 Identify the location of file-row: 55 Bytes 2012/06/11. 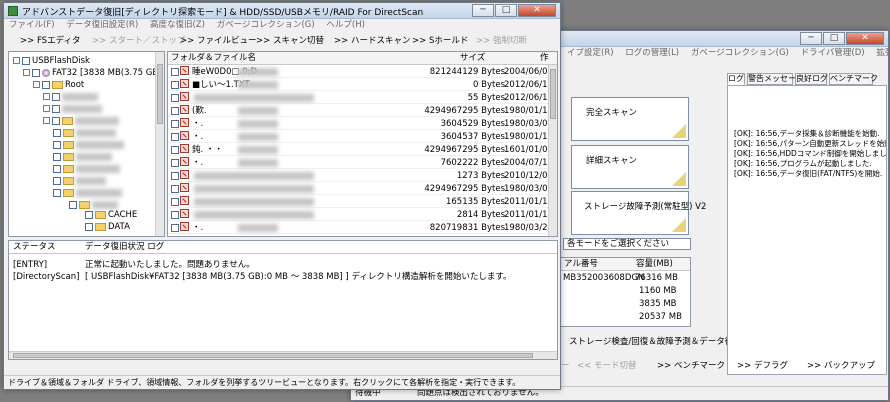
(362, 98).